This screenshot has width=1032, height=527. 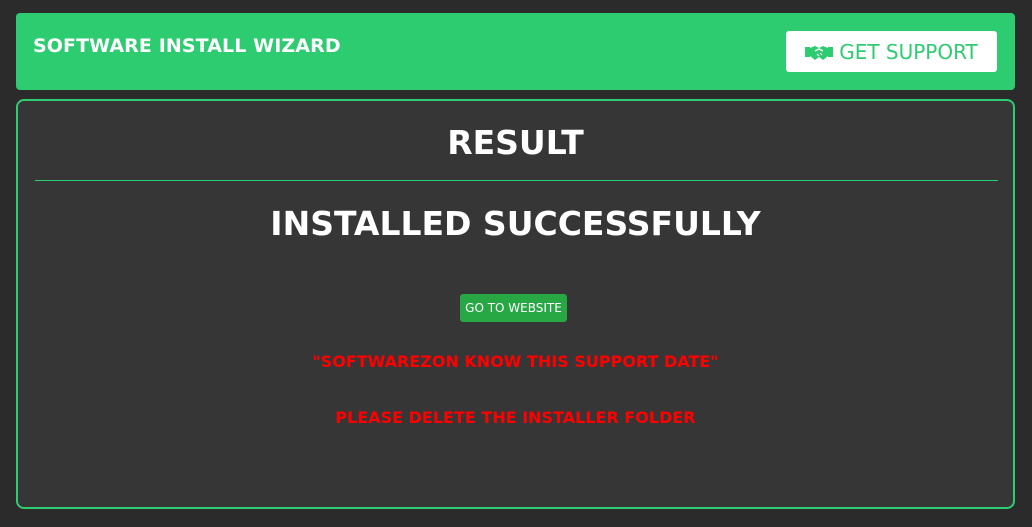 What do you see at coordinates (908, 51) in the screenshot?
I see `get-support-label: GET SUPPORT` at bounding box center [908, 51].